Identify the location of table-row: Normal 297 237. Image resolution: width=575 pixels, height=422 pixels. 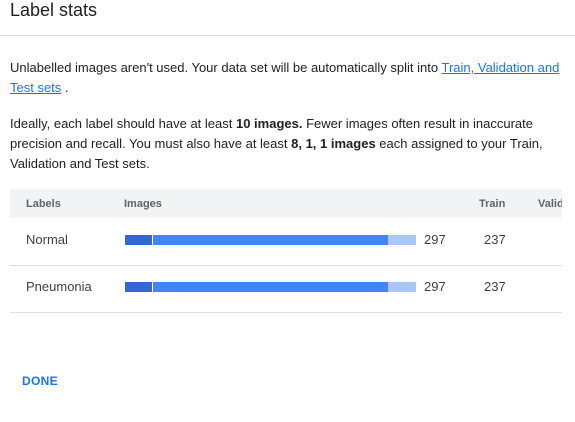
(286, 242).